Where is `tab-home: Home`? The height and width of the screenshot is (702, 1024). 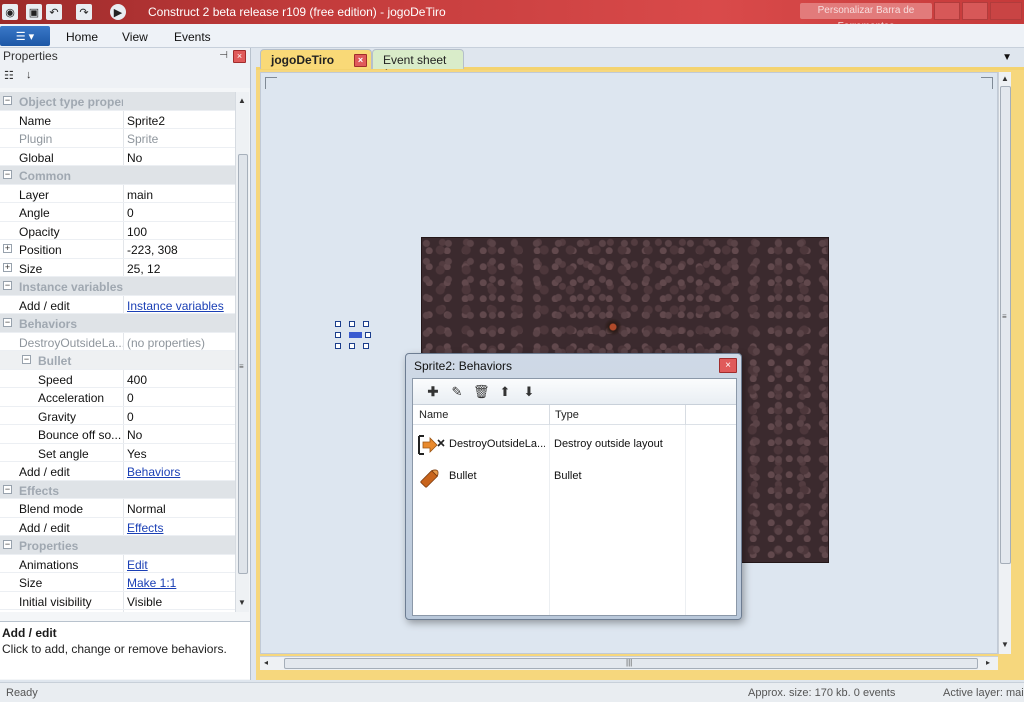 tab-home: Home is located at coordinates (82, 37).